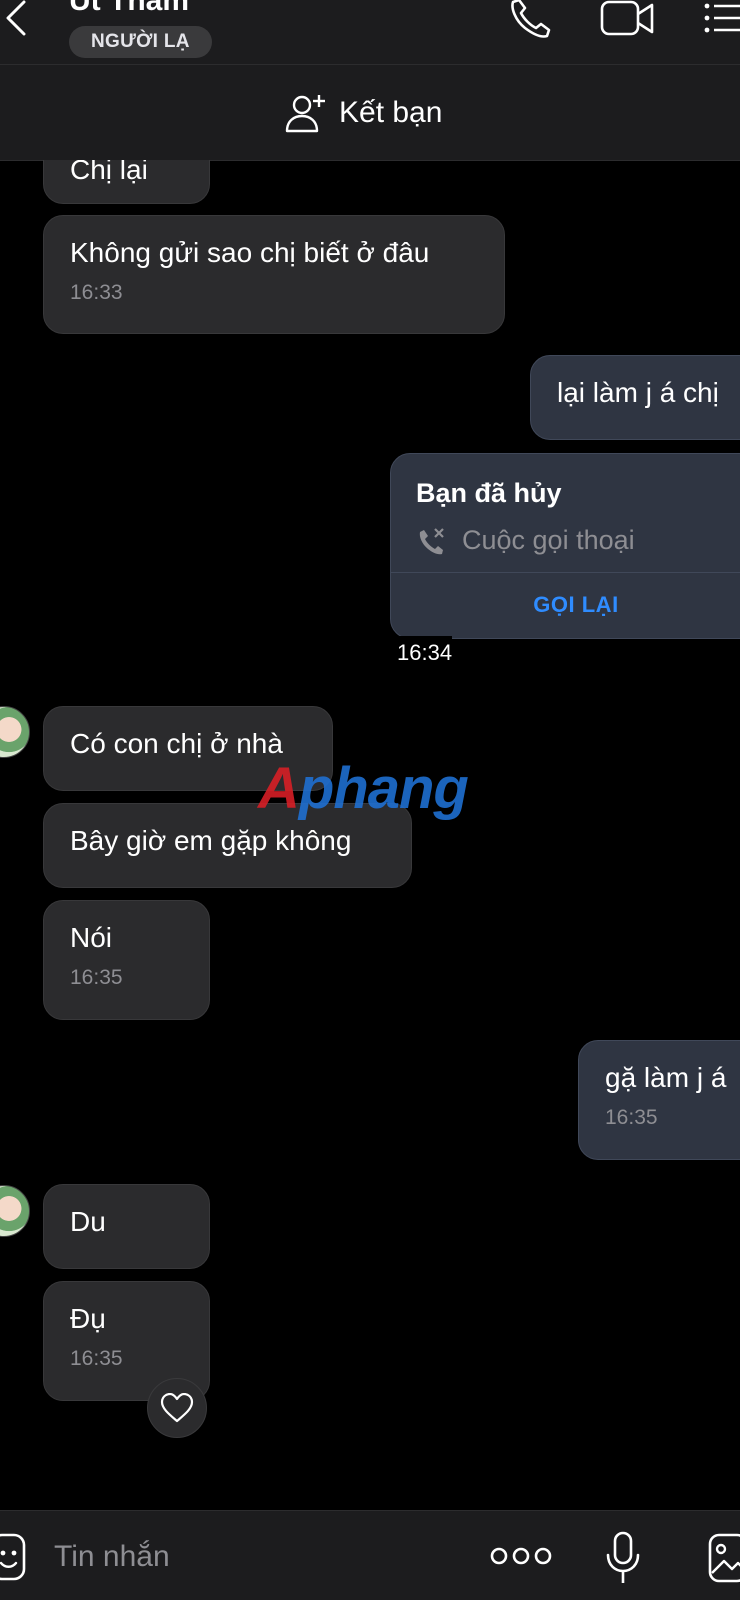  Describe the element at coordinates (250, 252) in the screenshot. I see `message-text: Không gửi sao chị biết ở đâu` at that location.